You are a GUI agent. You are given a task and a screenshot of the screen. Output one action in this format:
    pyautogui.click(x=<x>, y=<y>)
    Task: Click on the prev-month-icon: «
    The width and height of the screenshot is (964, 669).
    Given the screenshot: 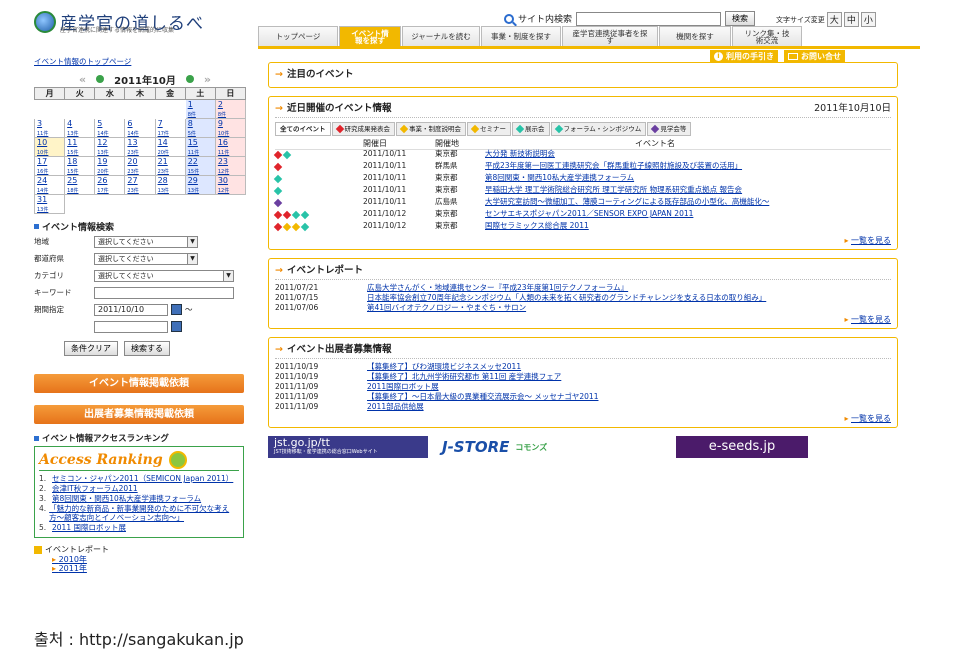 What is the action you would take?
    pyautogui.click(x=82, y=79)
    